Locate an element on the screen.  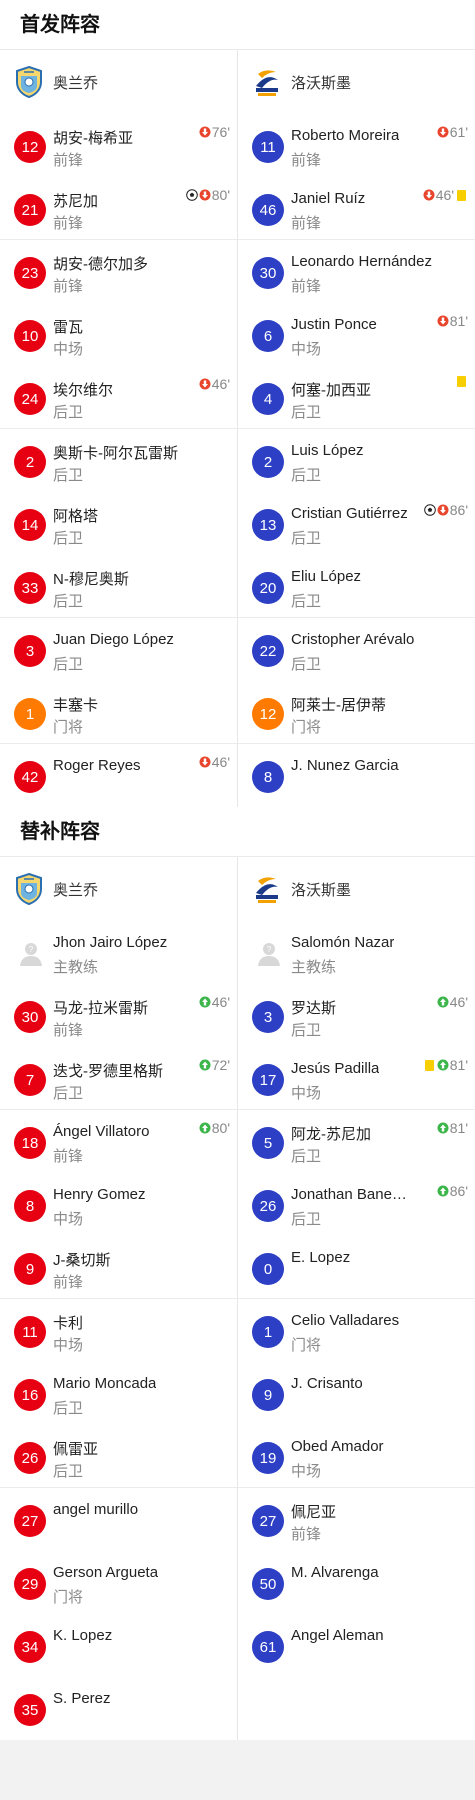
player-number-badge: 30 is located at coordinates (268, 273).